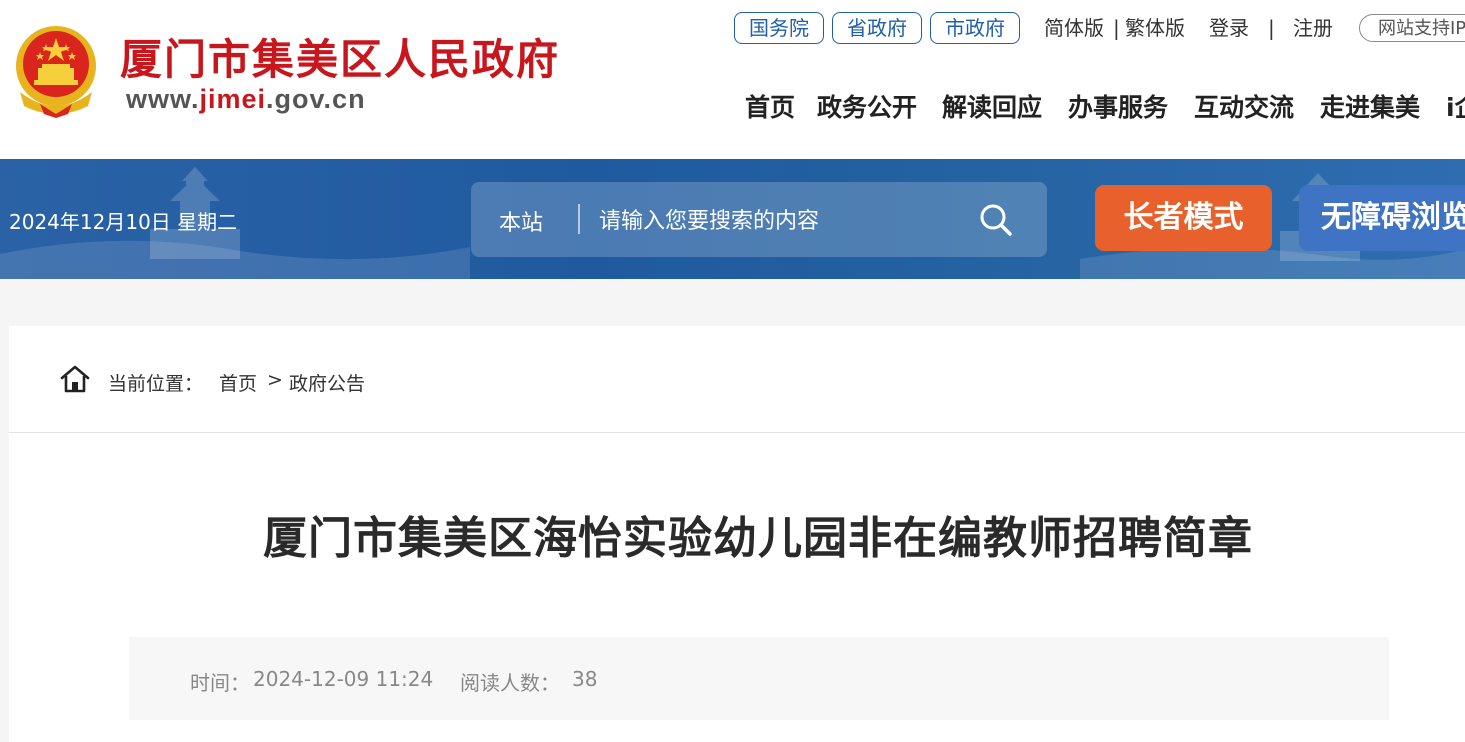 The width and height of the screenshot is (1465, 742). I want to click on accessibility-button: 无障碍浏览, so click(1382, 218).